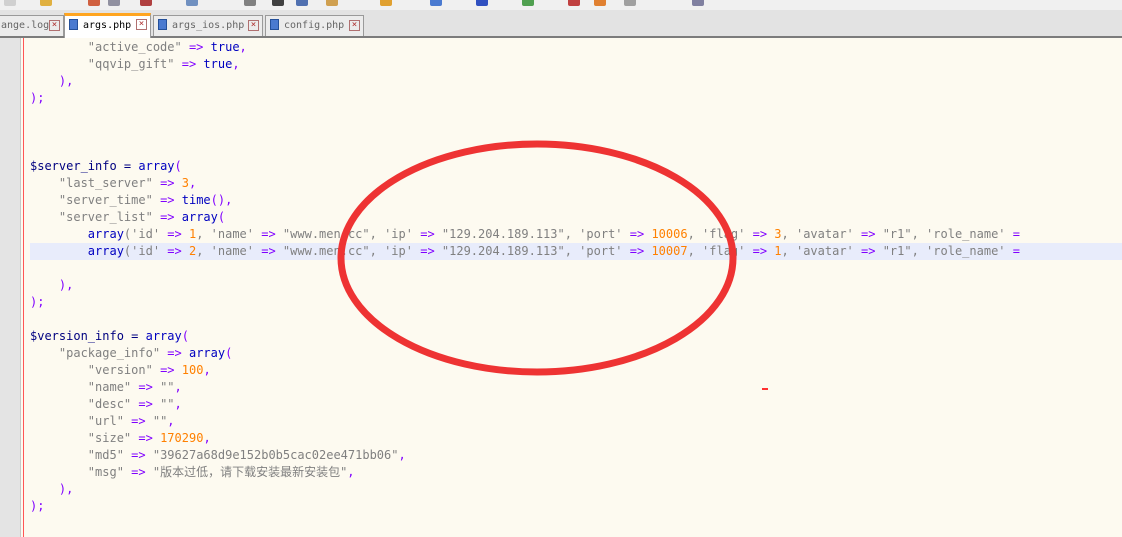 The width and height of the screenshot is (1122, 537). I want to click on array-key: "server_time", so click(105, 200).